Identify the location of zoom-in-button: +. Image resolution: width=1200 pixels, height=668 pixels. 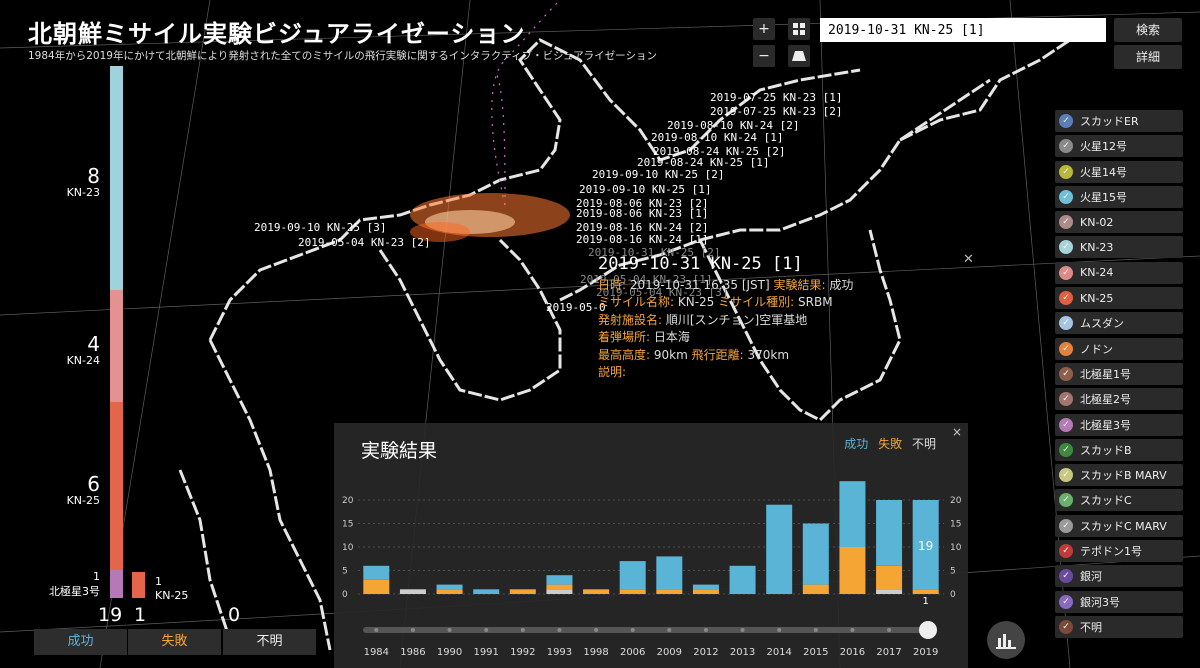
(764, 29).